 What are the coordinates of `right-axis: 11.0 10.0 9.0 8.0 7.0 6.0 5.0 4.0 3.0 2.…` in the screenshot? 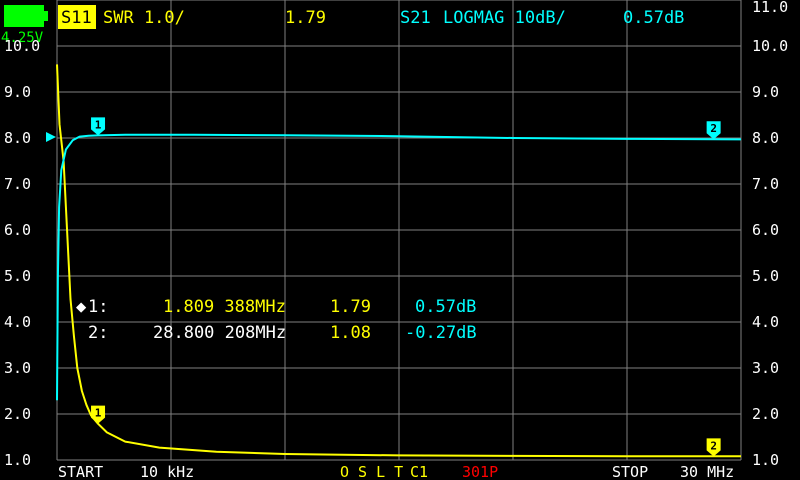 It's located at (770, 234).